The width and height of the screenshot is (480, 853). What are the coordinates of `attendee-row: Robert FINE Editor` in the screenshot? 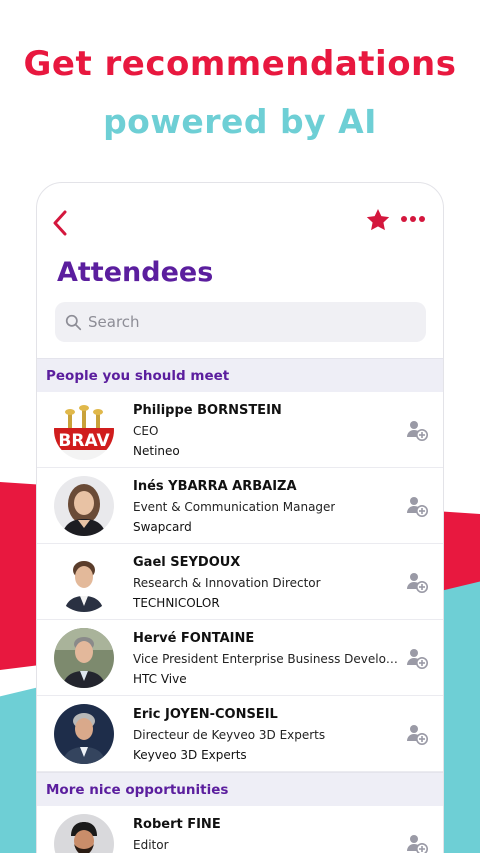 It's located at (240, 829).